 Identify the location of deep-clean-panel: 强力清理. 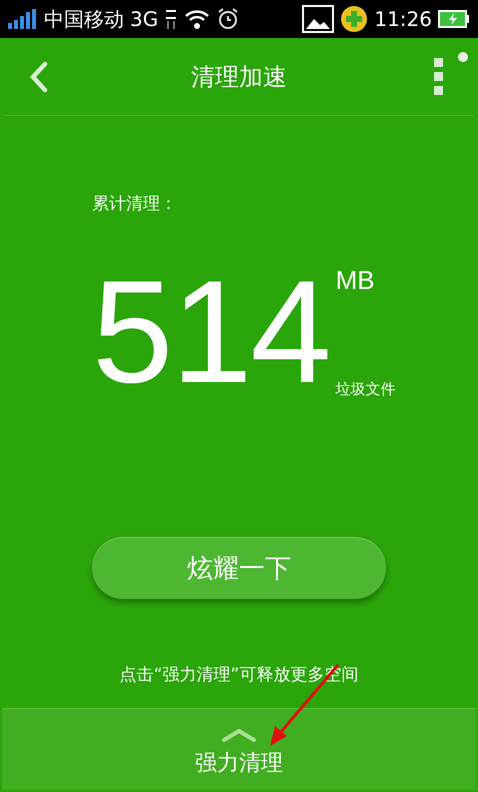
(239, 749).